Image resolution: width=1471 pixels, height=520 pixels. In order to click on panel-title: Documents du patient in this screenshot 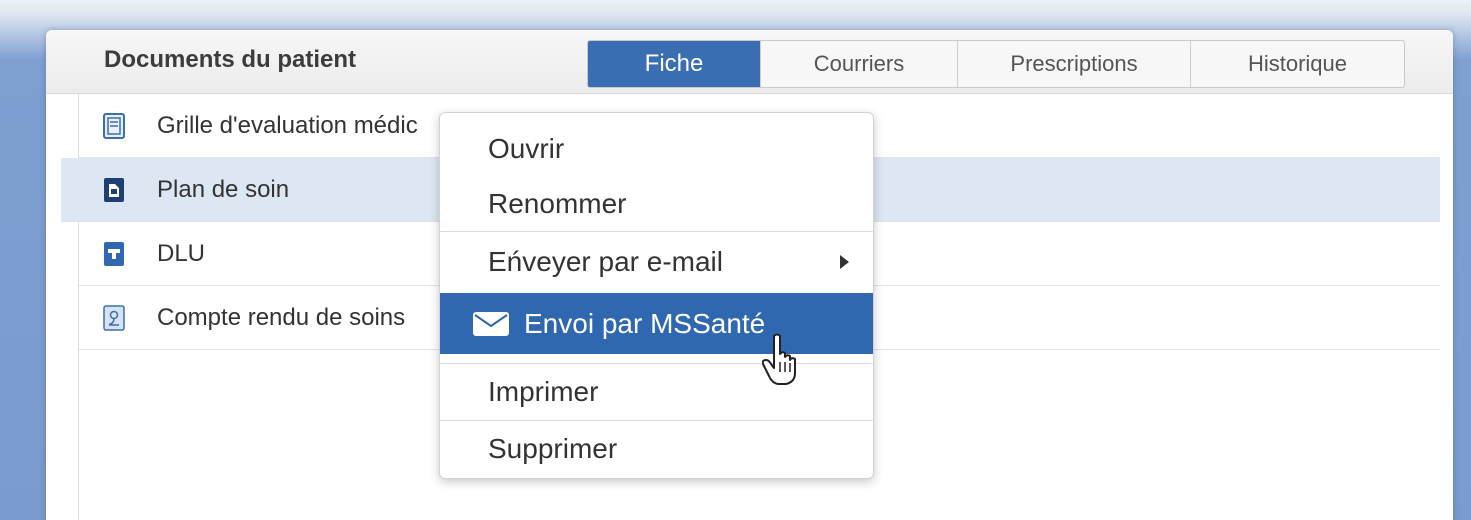, I will do `click(230, 59)`.